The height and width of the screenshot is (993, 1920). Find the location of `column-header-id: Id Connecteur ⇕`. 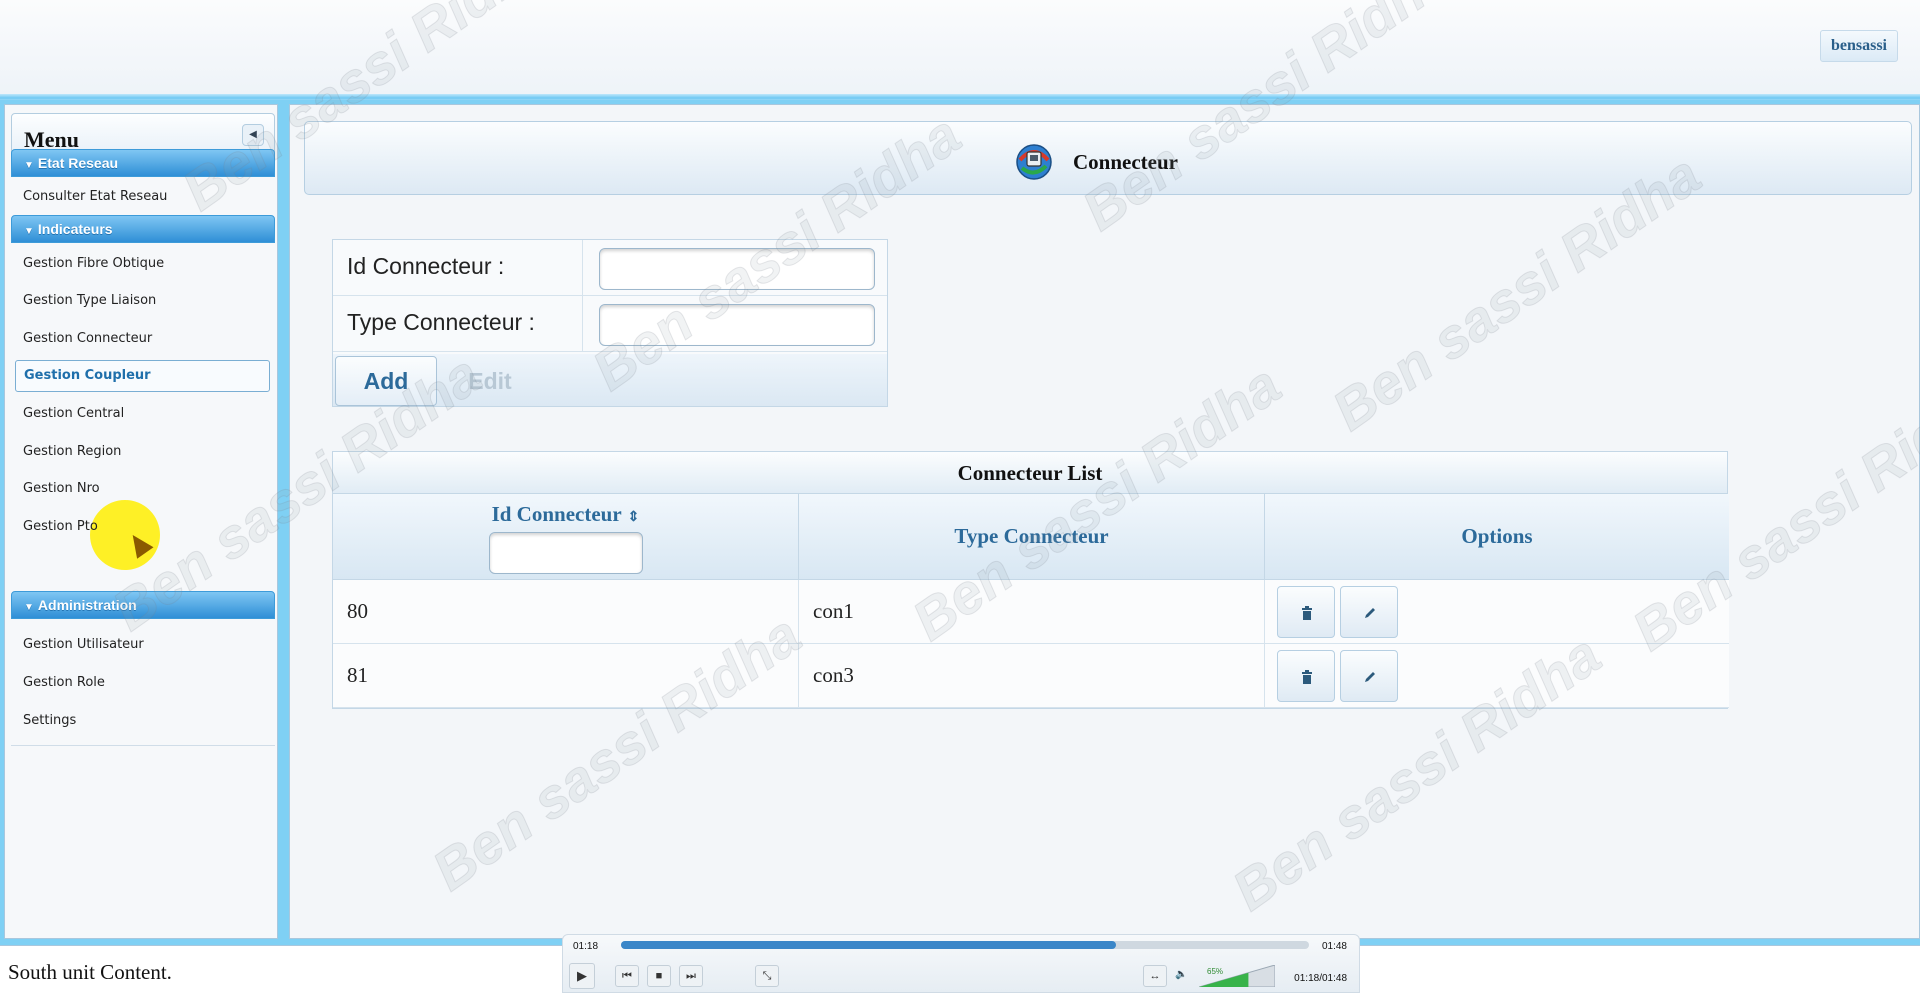

column-header-id: Id Connecteur ⇕ is located at coordinates (566, 537).